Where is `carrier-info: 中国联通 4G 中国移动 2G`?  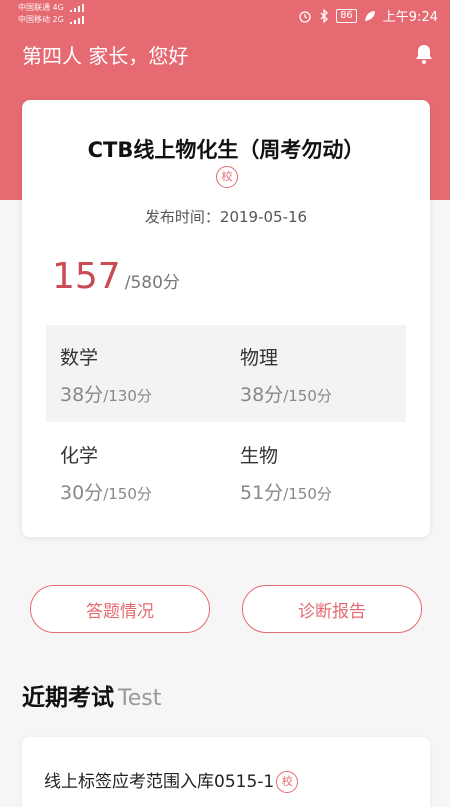
carrier-info: 中国联通 4G 中国移动 2G is located at coordinates (52, 14).